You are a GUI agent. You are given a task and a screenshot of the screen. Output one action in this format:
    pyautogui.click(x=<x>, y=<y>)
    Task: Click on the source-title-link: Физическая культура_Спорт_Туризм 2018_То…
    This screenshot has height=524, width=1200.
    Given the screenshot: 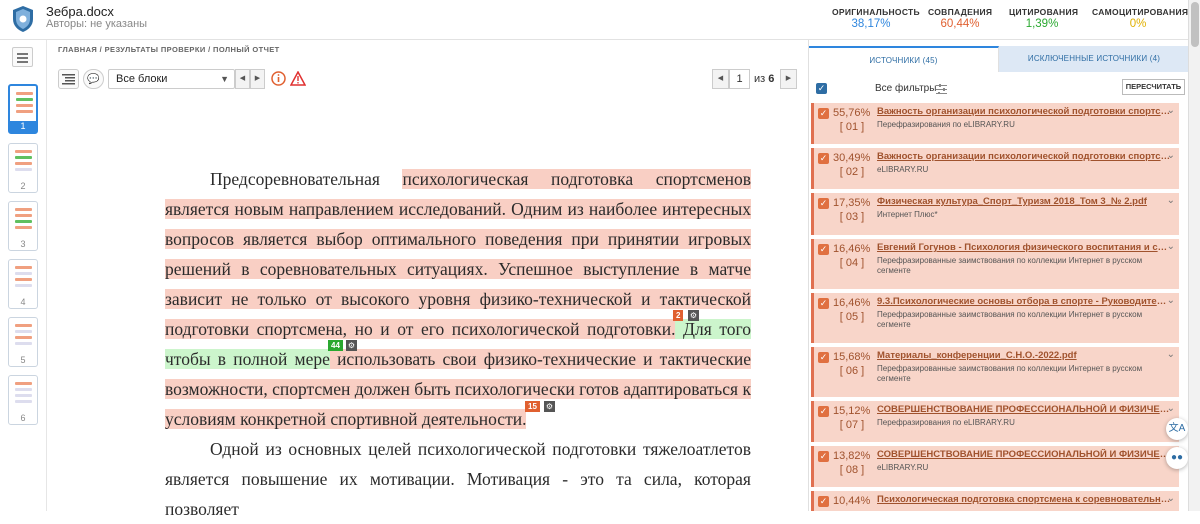 What is the action you would take?
    pyautogui.click(x=1024, y=201)
    